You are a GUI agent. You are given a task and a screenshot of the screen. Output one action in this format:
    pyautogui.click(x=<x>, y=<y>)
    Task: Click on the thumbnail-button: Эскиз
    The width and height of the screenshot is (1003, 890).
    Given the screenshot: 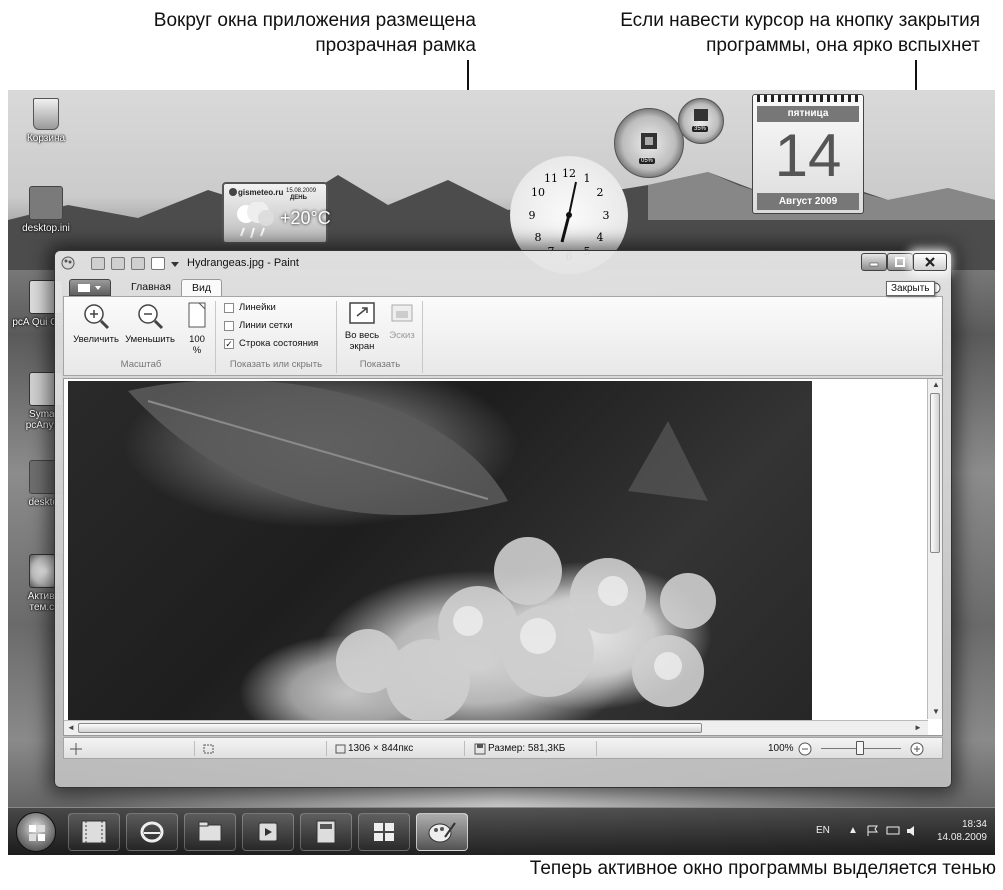 What is the action you would take?
    pyautogui.click(x=402, y=321)
    